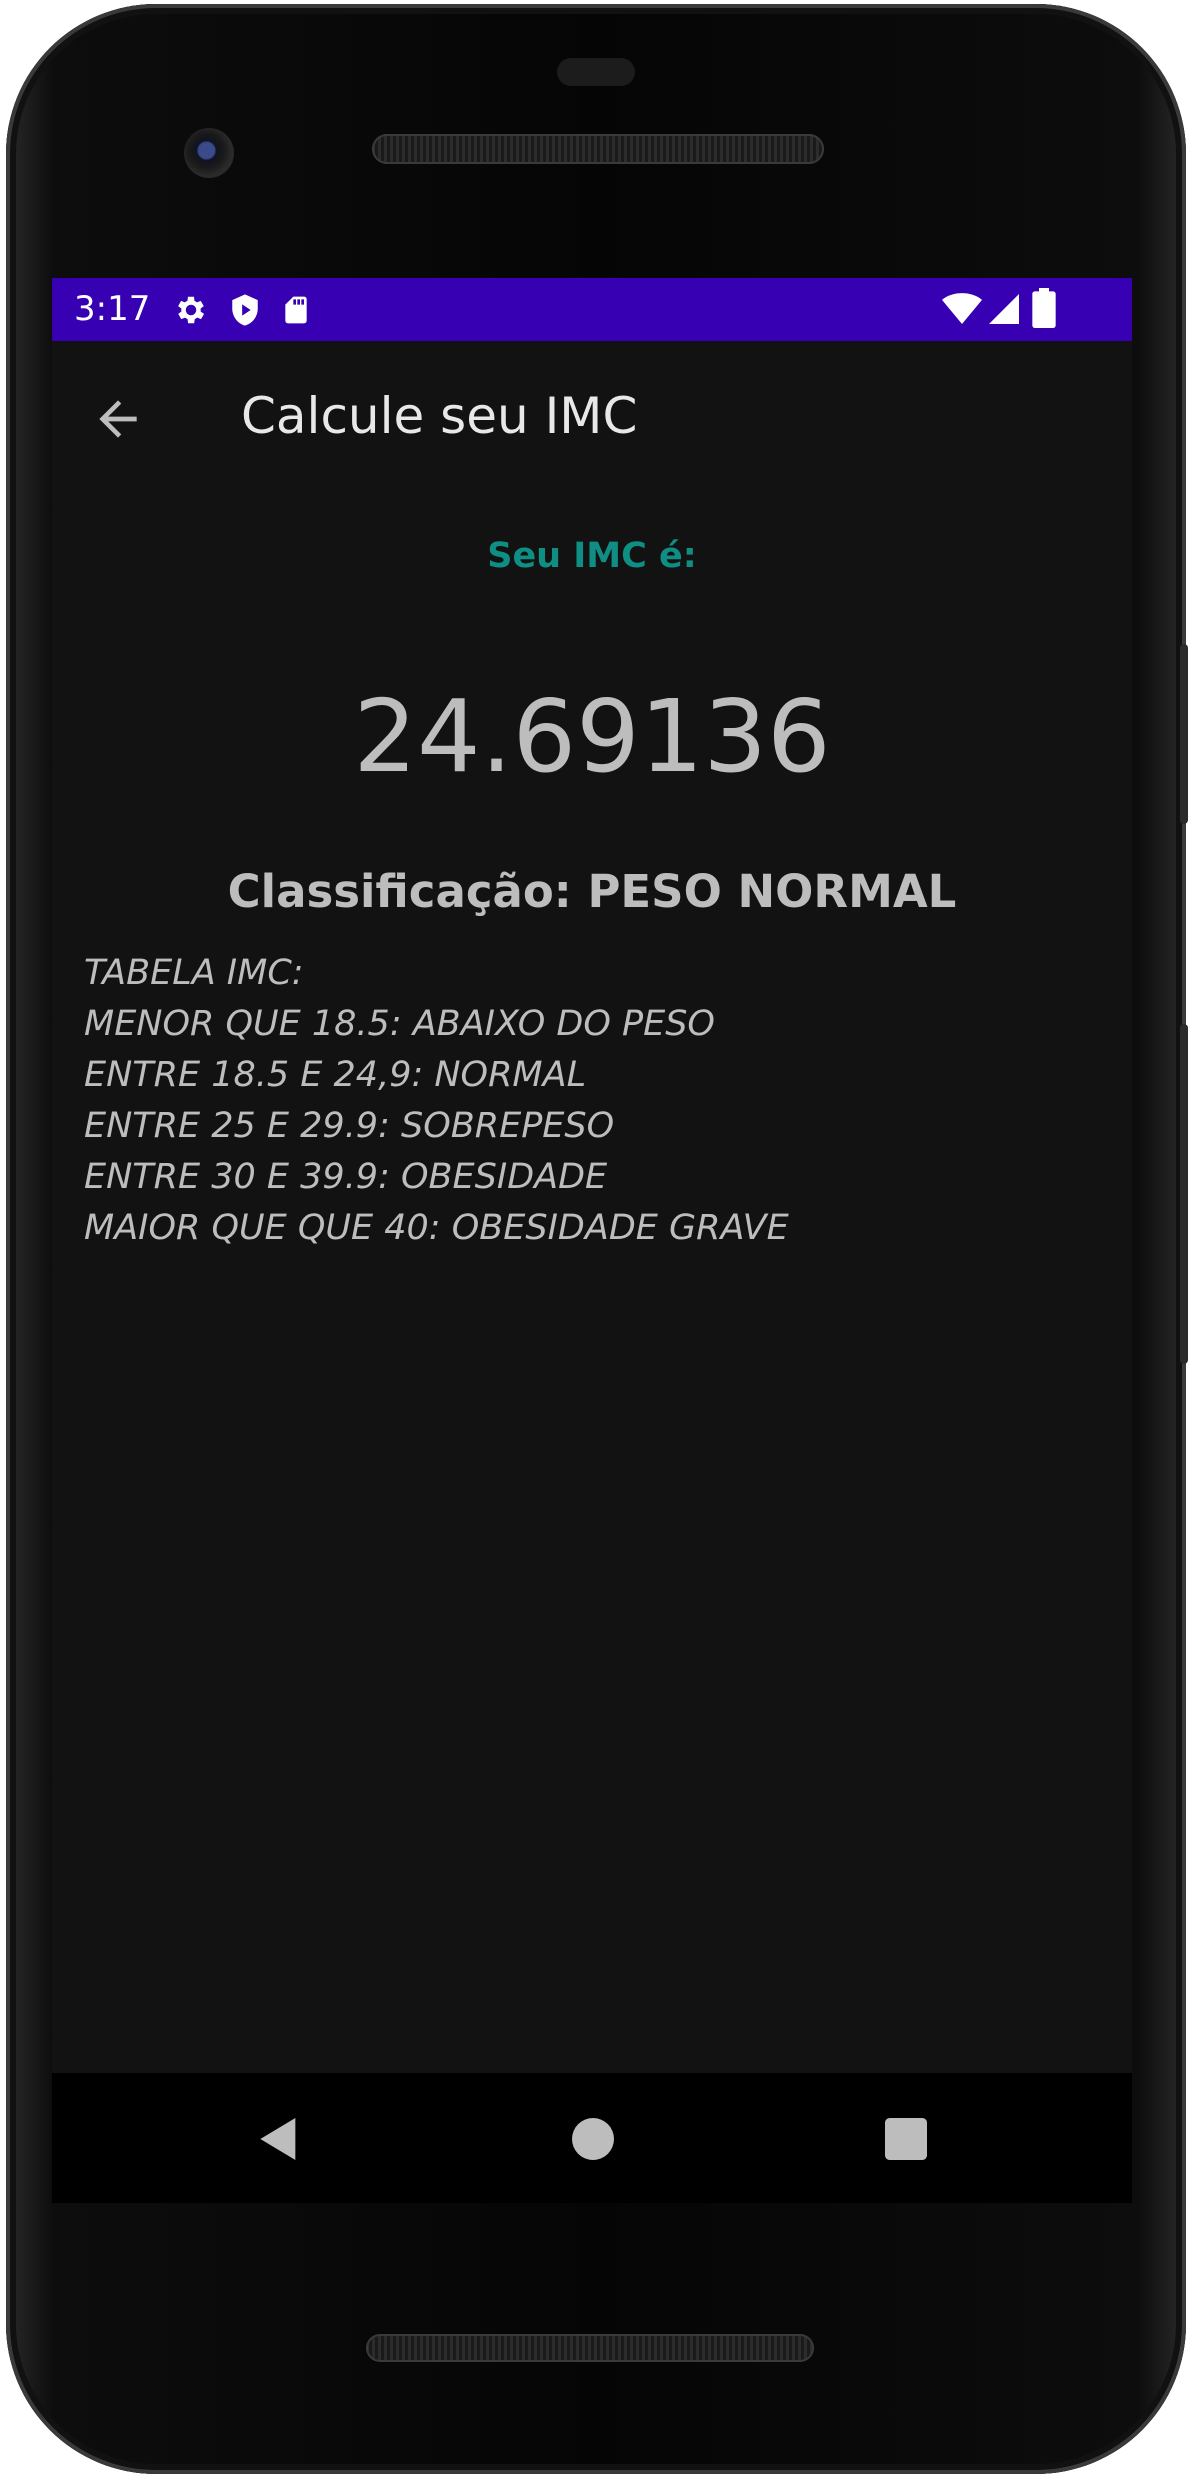 This screenshot has width=1194, height=2480. What do you see at coordinates (399, 1024) in the screenshot?
I see `table-row: MENOR QUE 18.5: ABAIXO DO PESO` at bounding box center [399, 1024].